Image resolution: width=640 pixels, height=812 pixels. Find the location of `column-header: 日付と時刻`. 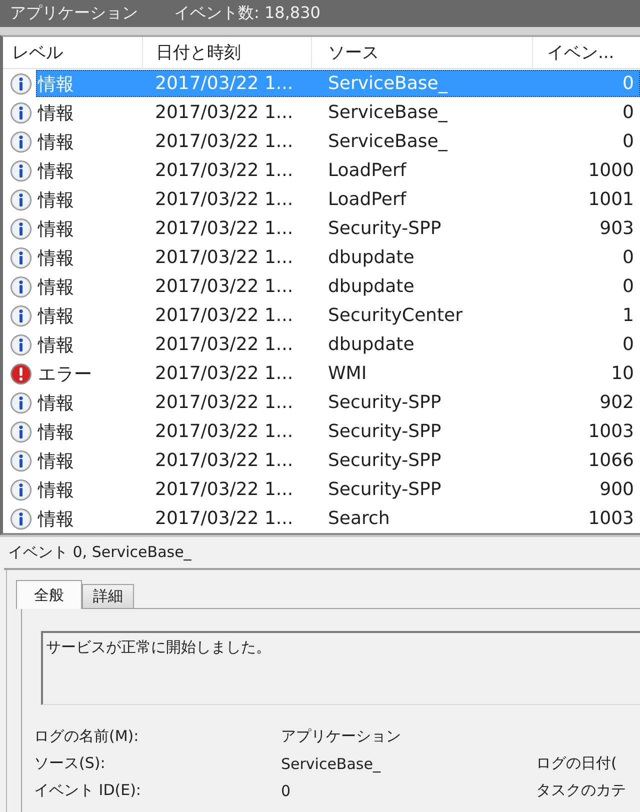

column-header: 日付と時刻 is located at coordinates (227, 52).